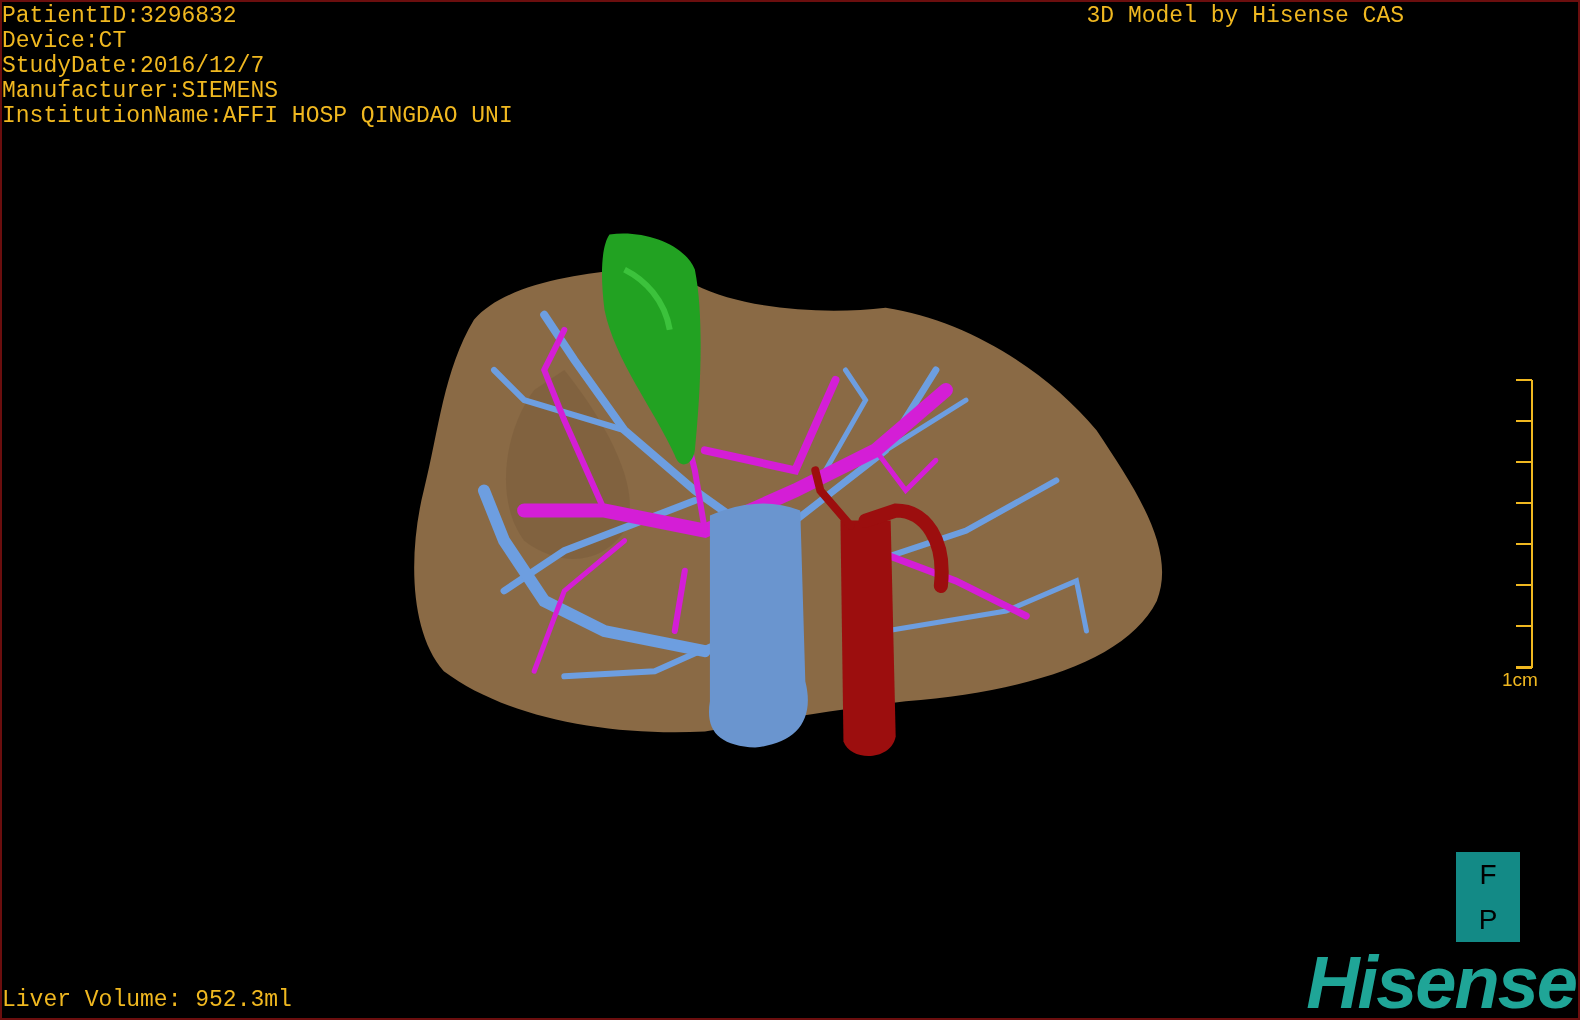  Describe the element at coordinates (1245, 15) in the screenshot. I see `viewer-title: 3D Model by Hisense CAS` at that location.